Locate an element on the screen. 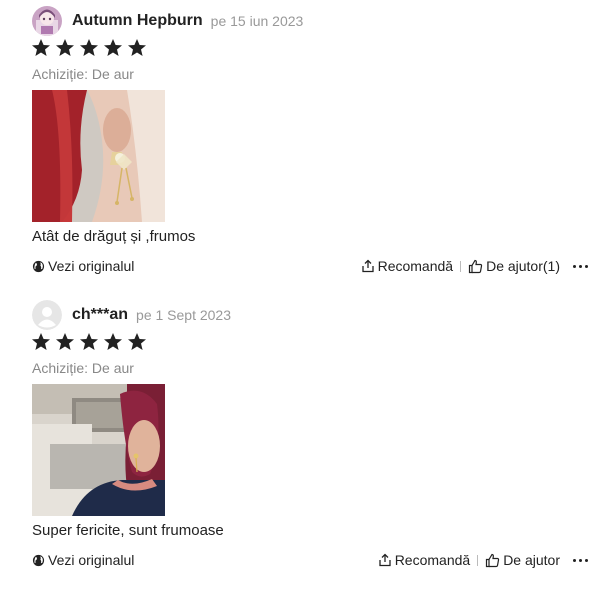 This screenshot has width=612, height=594. default-user-avatar-icon is located at coordinates (47, 315).